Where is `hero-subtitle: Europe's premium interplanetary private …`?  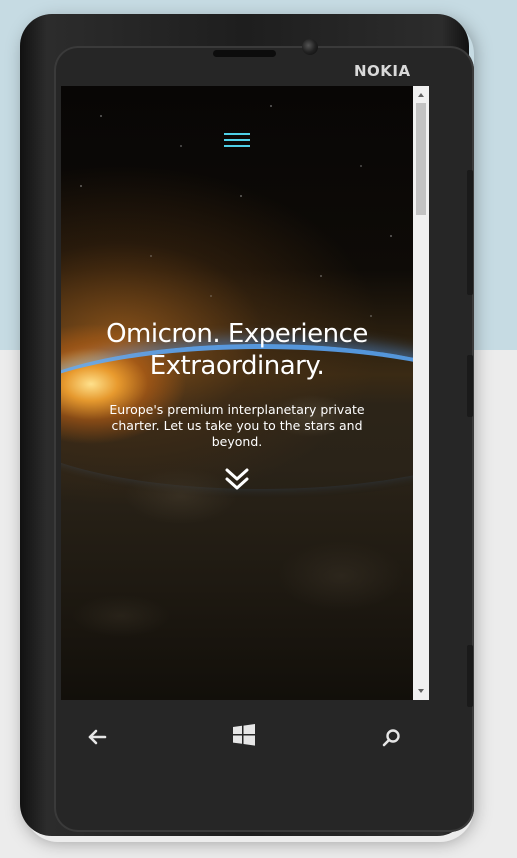
hero-subtitle: Europe's premium interplanetary private … is located at coordinates (237, 425).